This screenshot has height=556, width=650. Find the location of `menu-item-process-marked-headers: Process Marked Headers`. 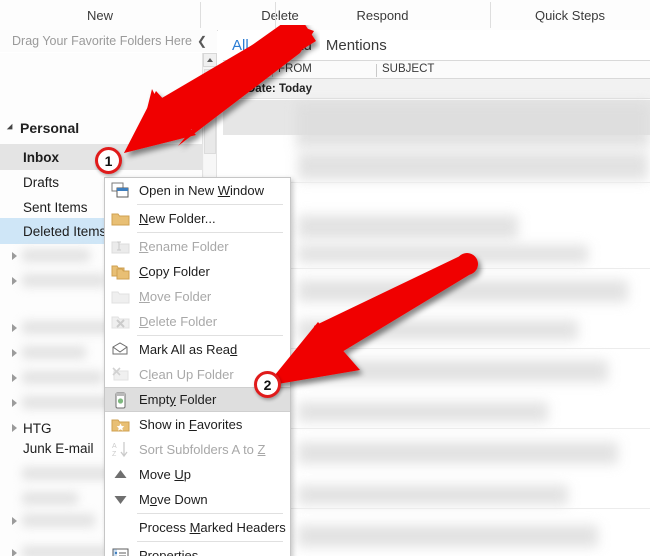

menu-item-process-marked-headers: Process Marked Headers is located at coordinates (197, 527).